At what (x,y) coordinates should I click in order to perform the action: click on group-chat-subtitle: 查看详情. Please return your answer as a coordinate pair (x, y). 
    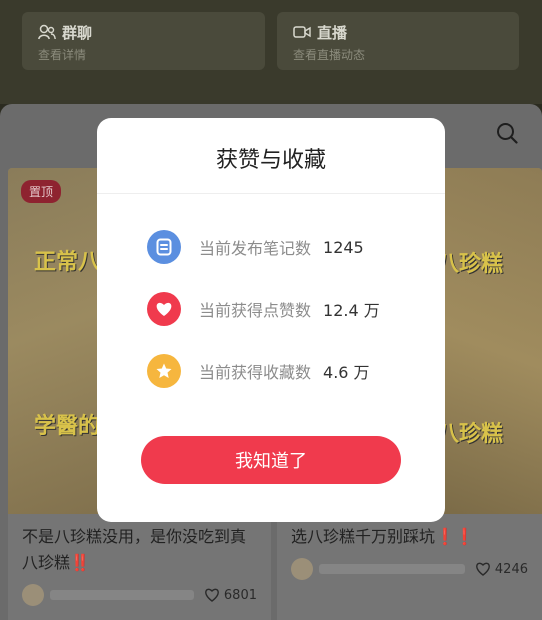
    Looking at the image, I should click on (62, 55).